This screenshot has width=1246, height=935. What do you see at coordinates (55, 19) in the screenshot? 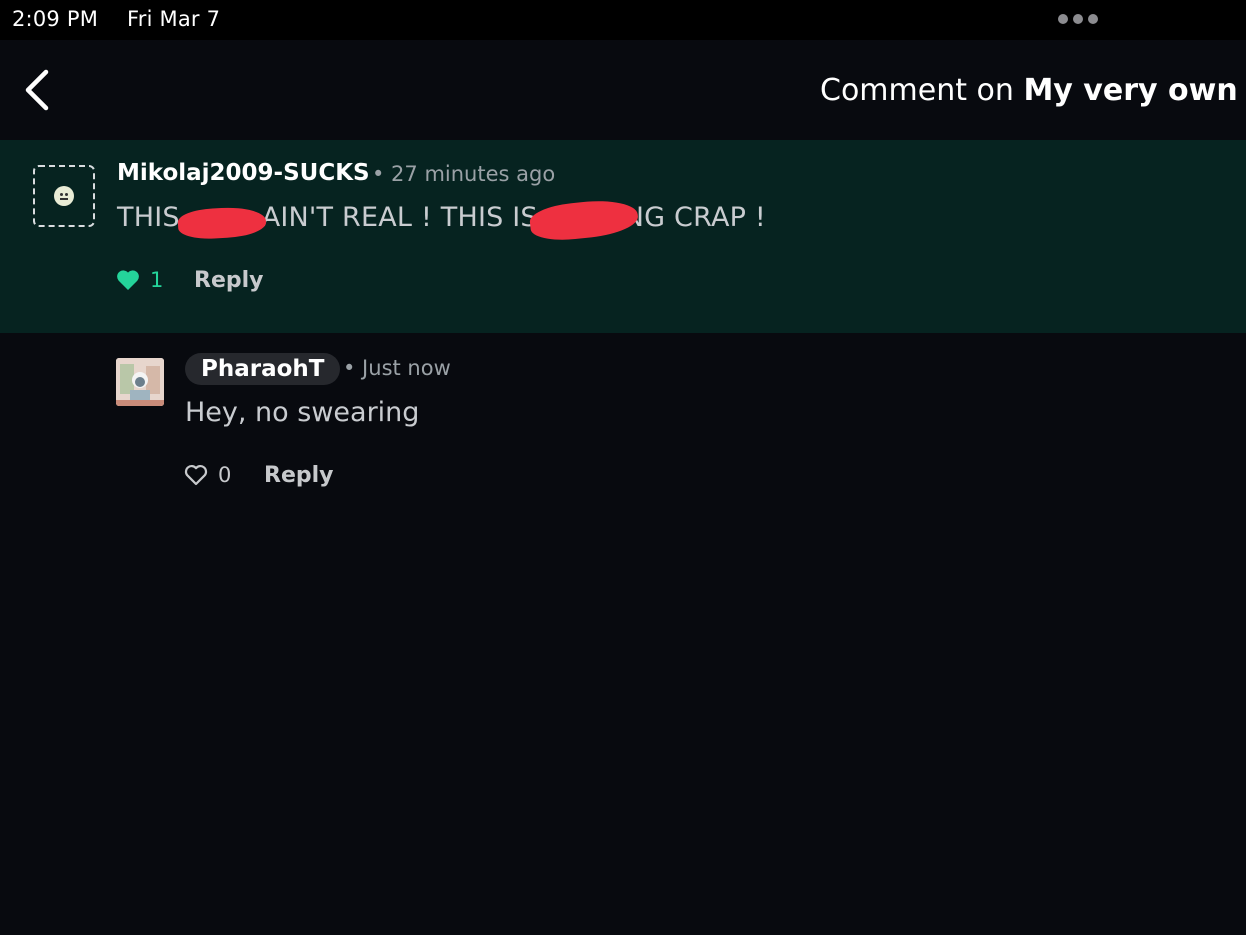
I see `status-time: 2:09 PM` at bounding box center [55, 19].